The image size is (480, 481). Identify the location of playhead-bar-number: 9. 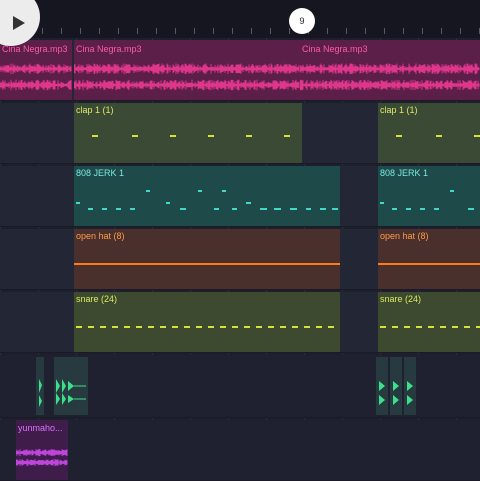
(302, 21).